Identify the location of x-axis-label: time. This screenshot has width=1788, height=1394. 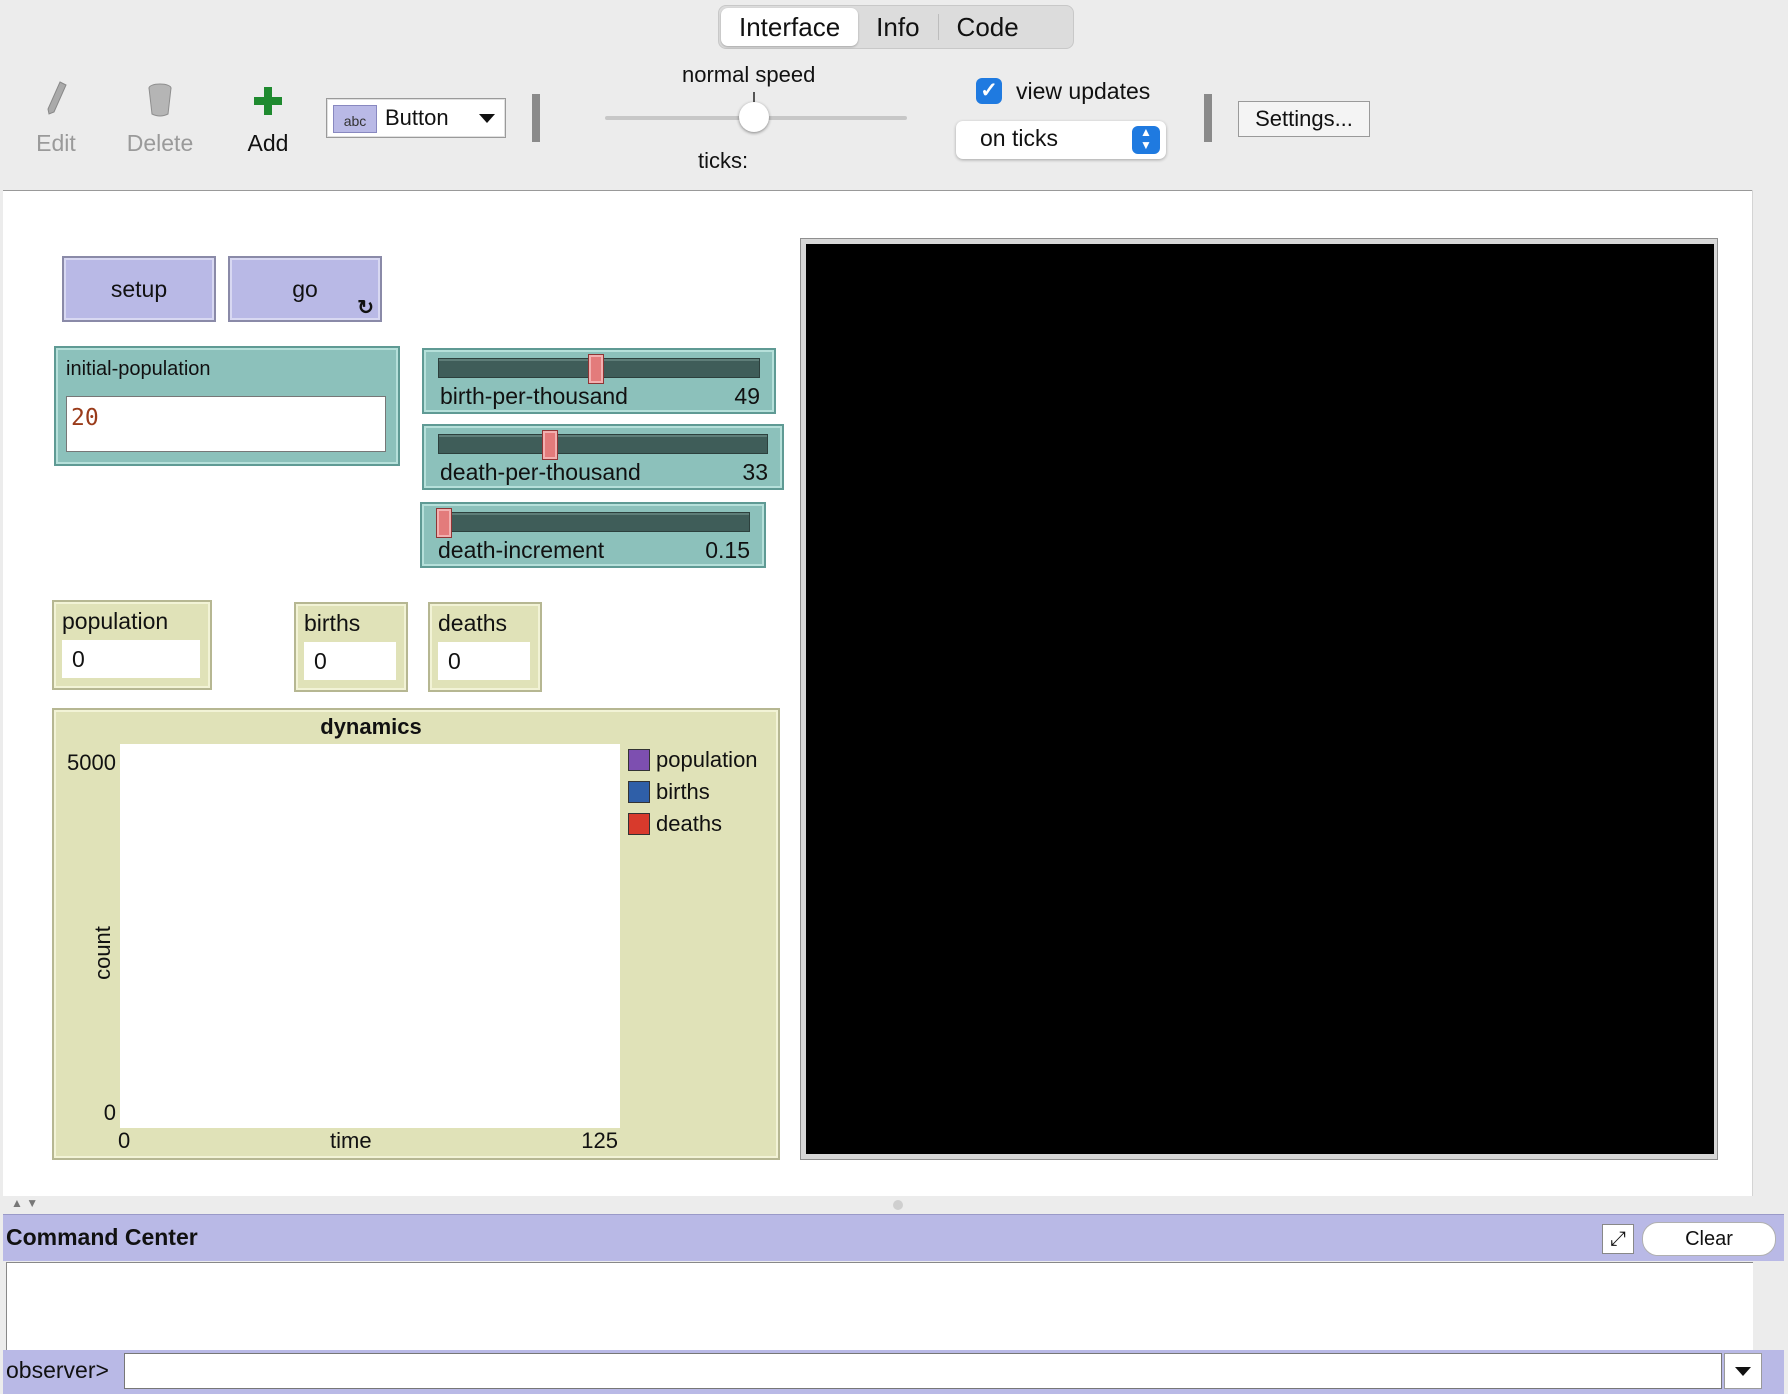
(351, 1140).